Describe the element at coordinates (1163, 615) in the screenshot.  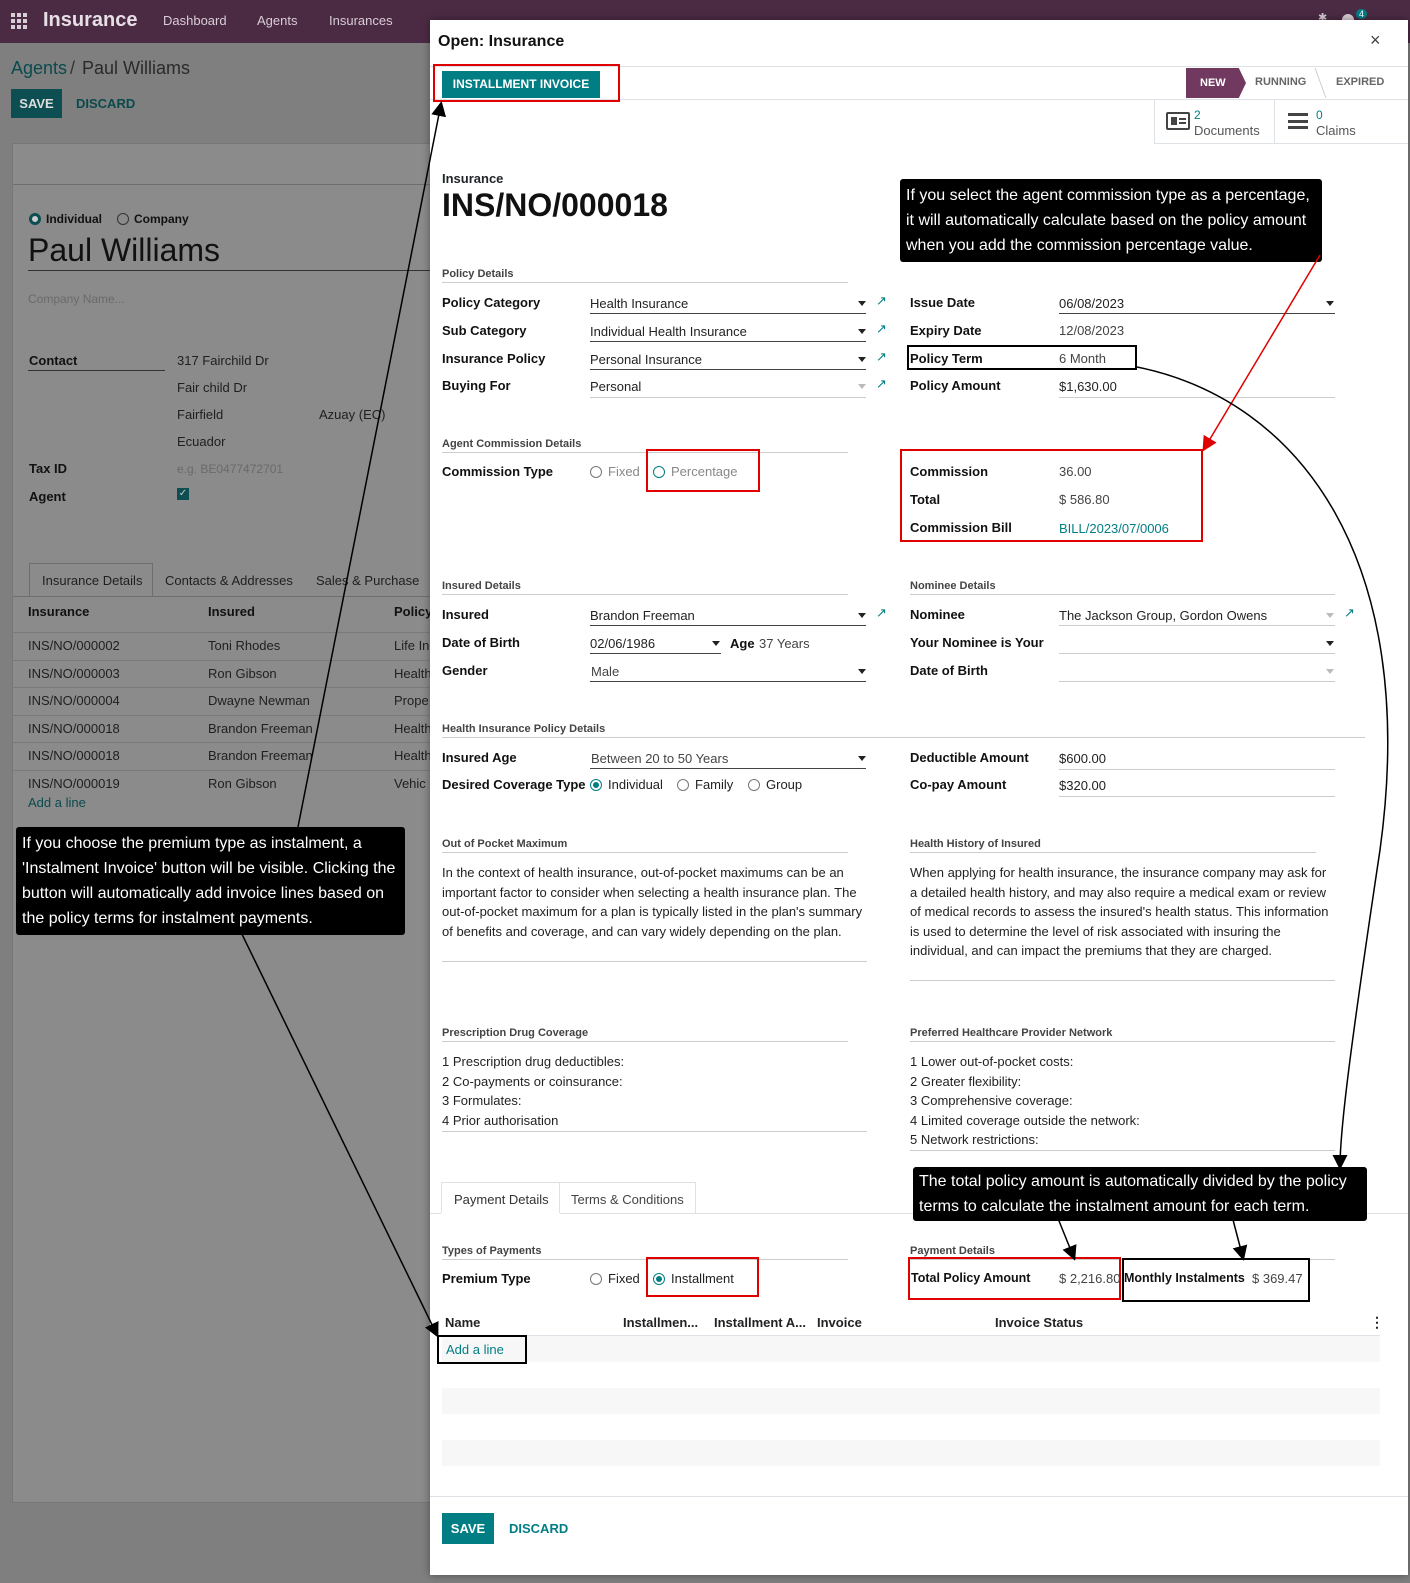
I see `nominee-field: The Jackson Group, Gordon Owens` at that location.